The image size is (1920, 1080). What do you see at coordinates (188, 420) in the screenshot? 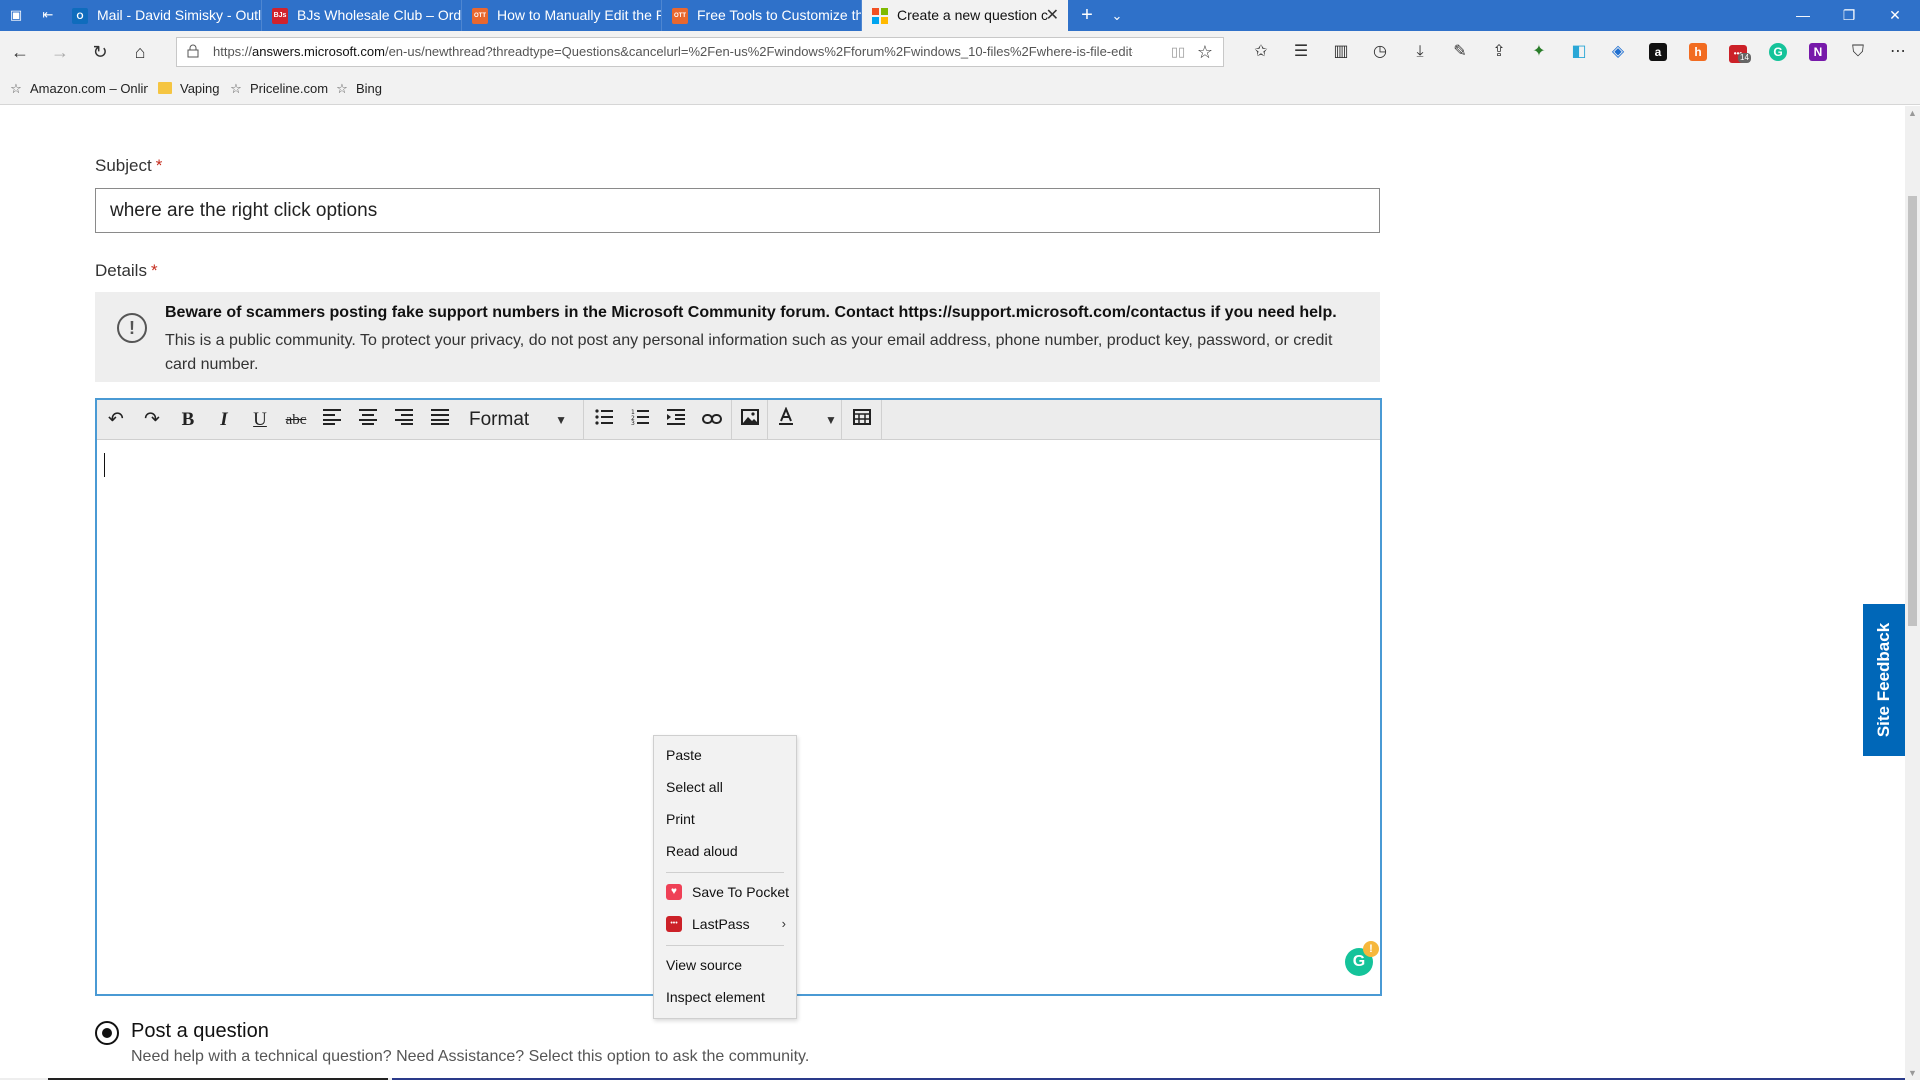
I see `bold-icon: B` at bounding box center [188, 420].